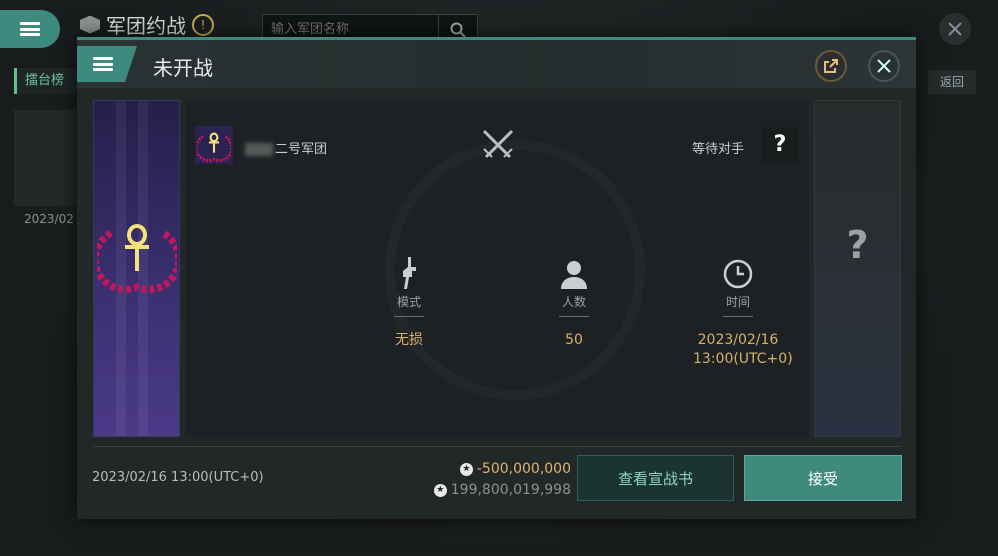 The image size is (998, 556). I want to click on main-menu-button, so click(30, 29).